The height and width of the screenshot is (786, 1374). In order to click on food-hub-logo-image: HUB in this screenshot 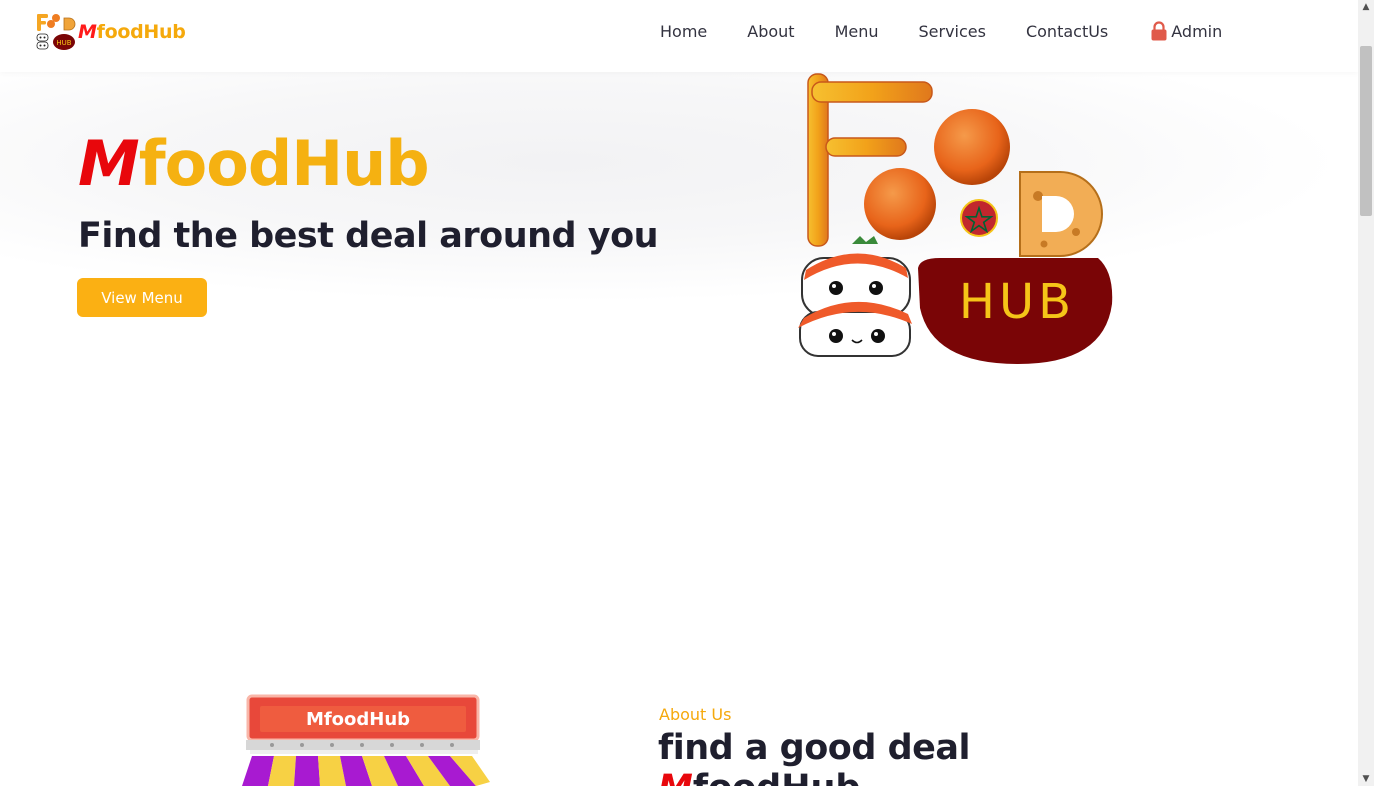, I will do `click(952, 222)`.